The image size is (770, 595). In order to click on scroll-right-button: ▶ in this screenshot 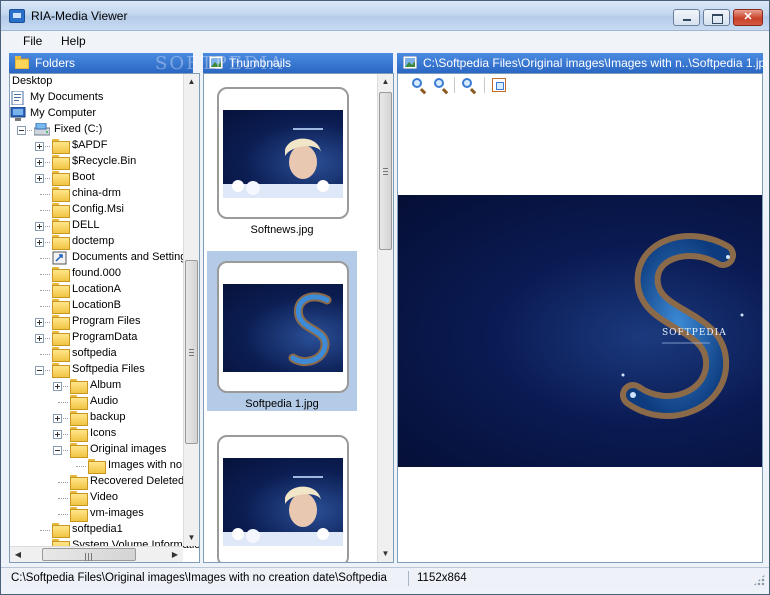, I will do `click(175, 554)`.